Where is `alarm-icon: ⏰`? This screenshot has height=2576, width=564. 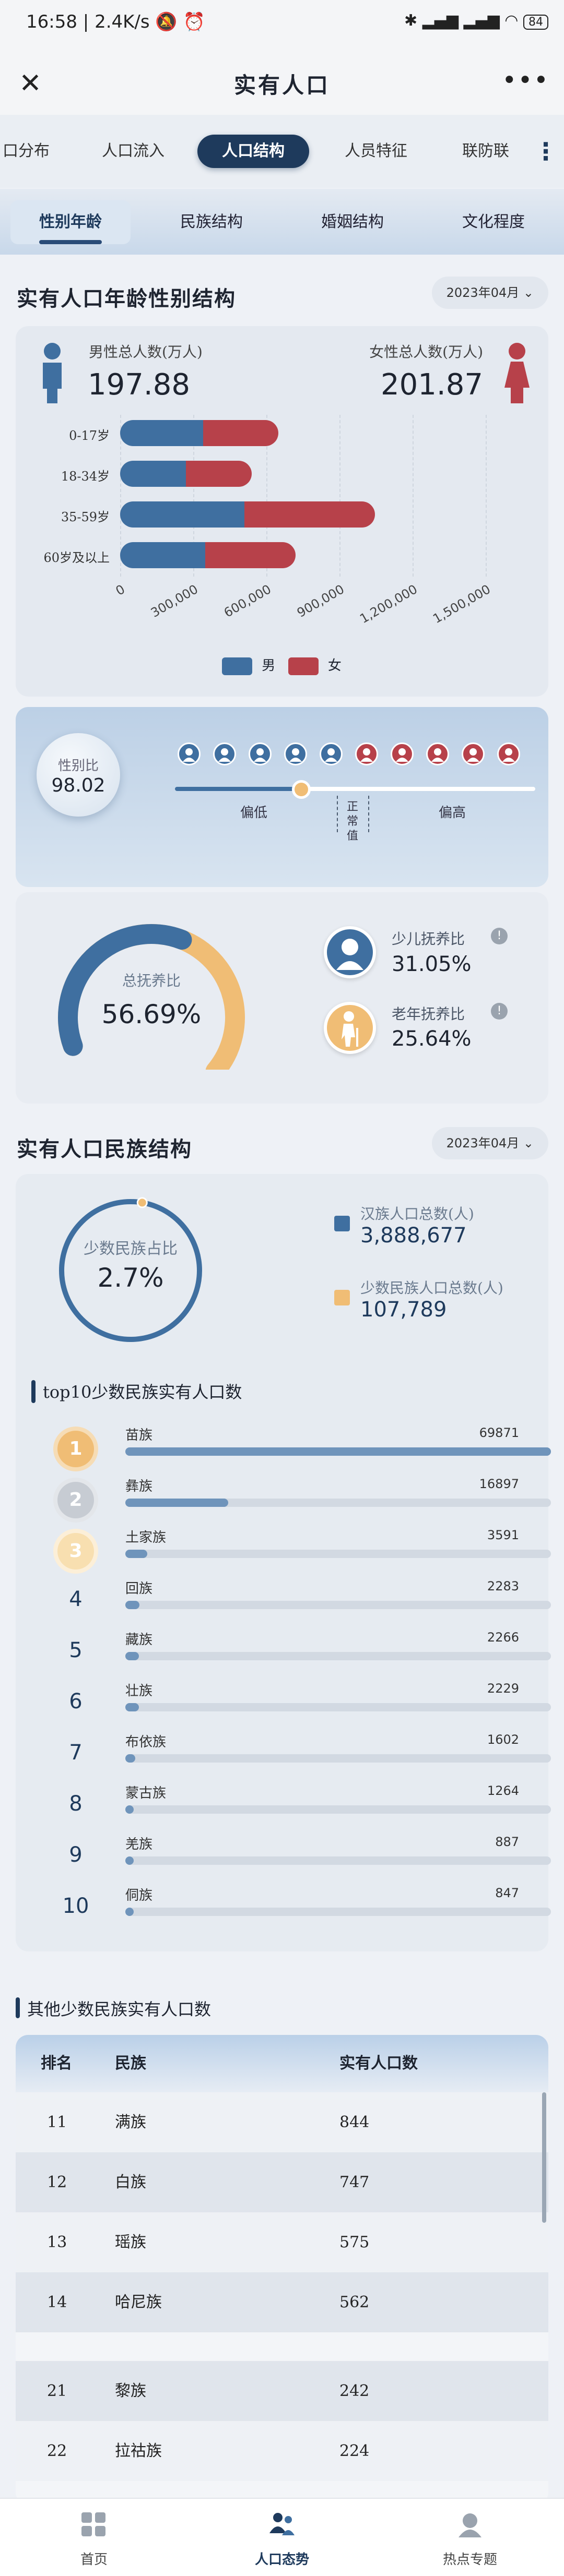 alarm-icon: ⏰ is located at coordinates (194, 21).